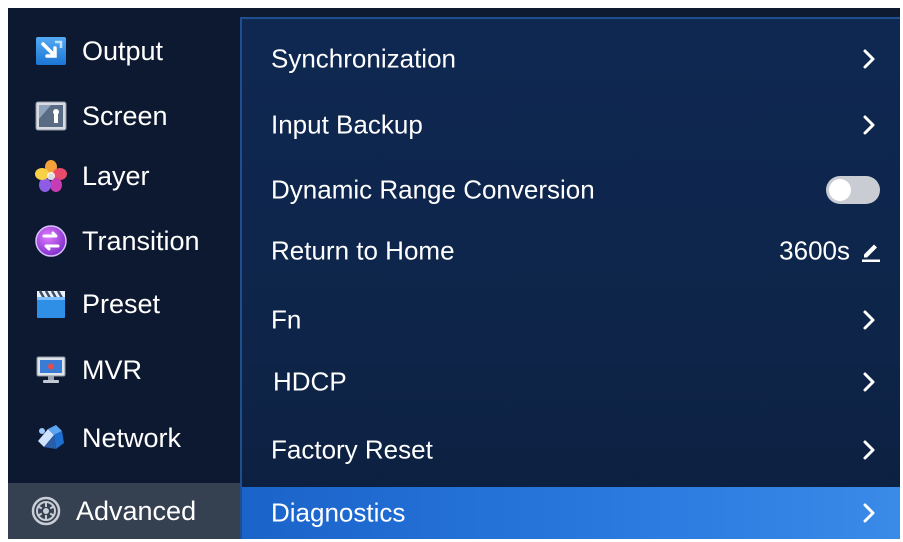 Image resolution: width=903 pixels, height=542 pixels. What do you see at coordinates (132, 437) in the screenshot?
I see `sidebar-item-label: Network` at bounding box center [132, 437].